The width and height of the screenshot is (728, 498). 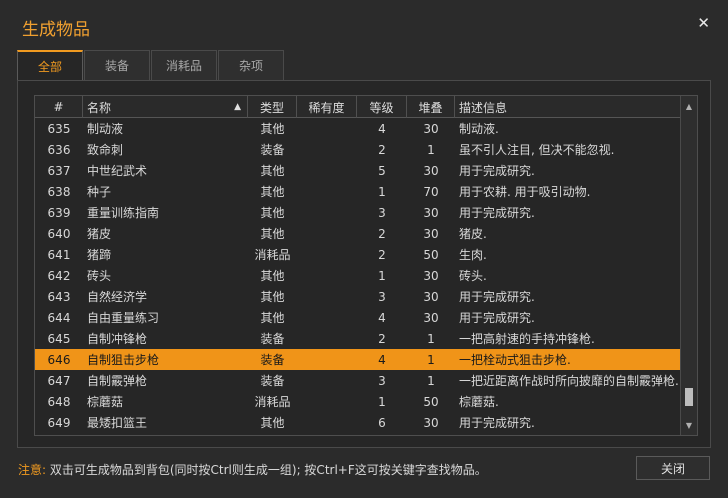 What do you see at coordinates (567, 107) in the screenshot?
I see `col-header-description: 描述信息` at bounding box center [567, 107].